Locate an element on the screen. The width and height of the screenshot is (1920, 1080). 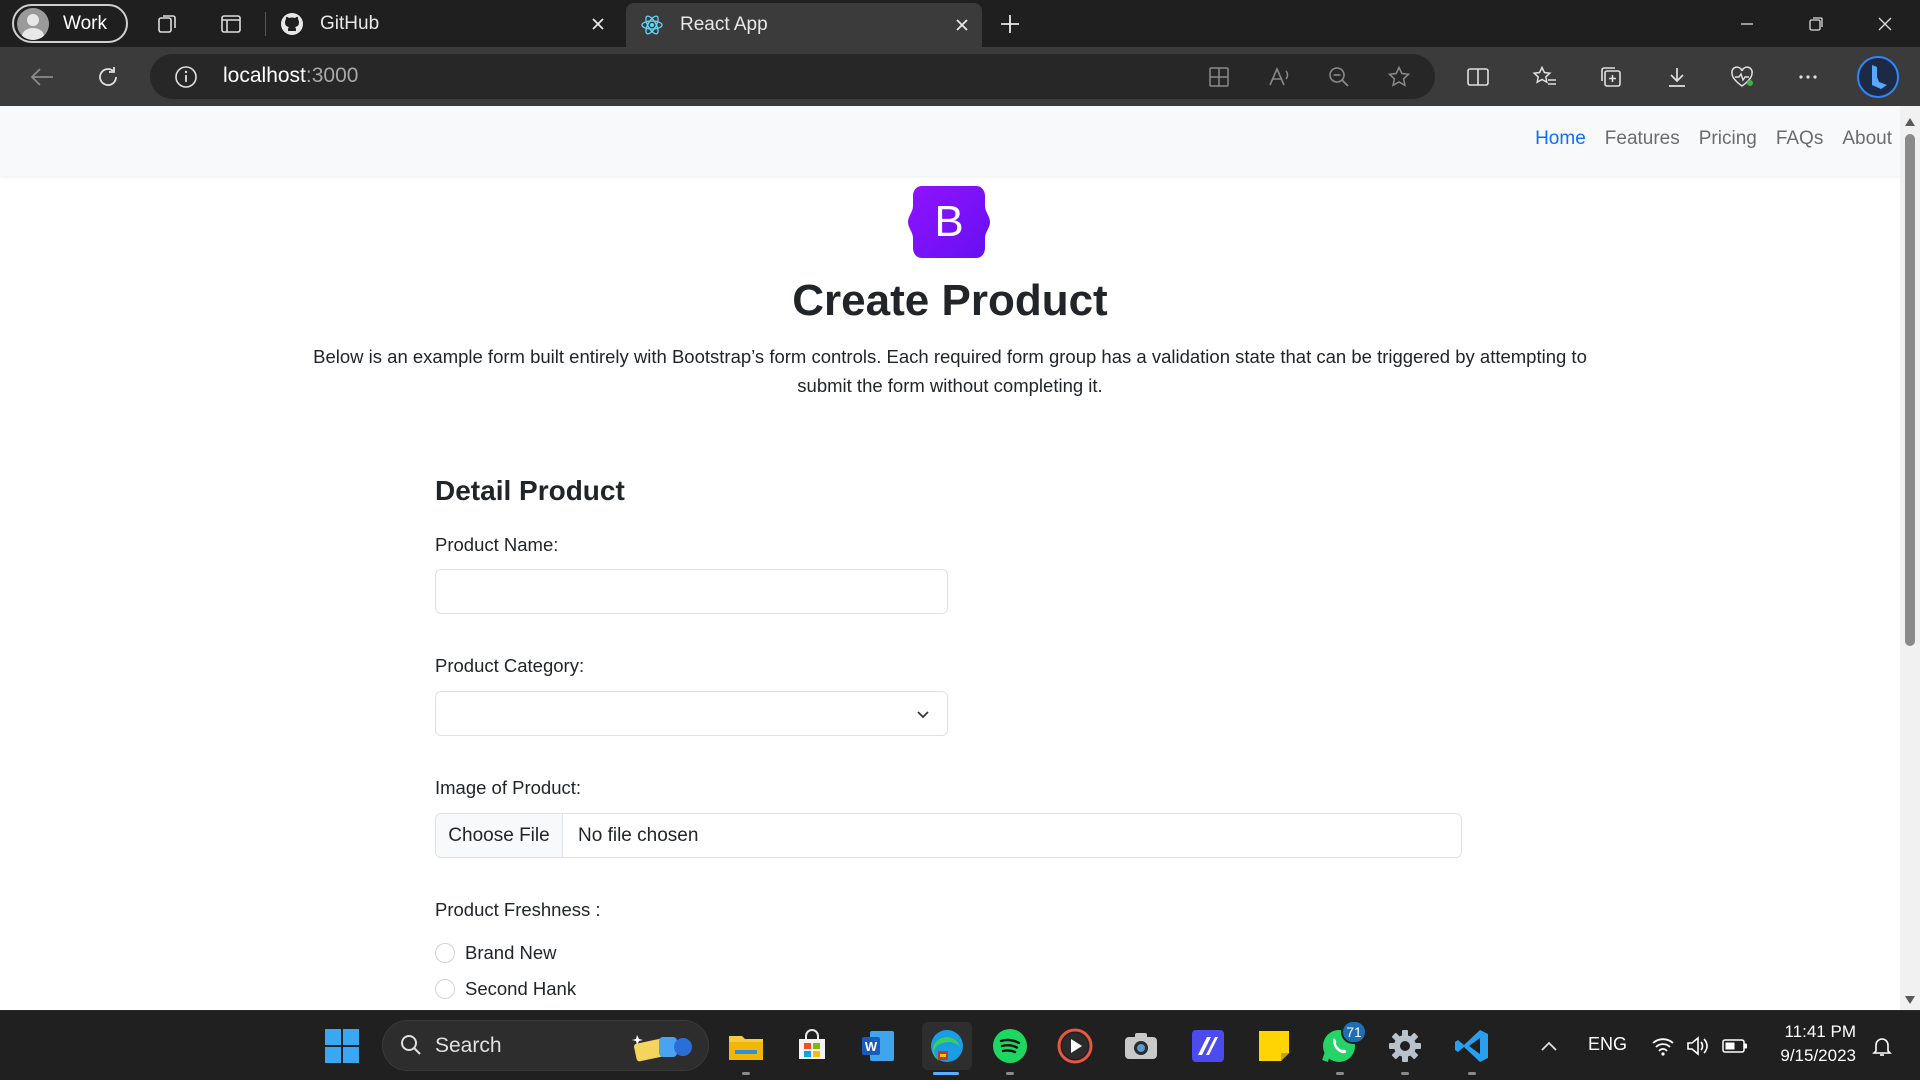
logo-letter: B is located at coordinates (948, 221).